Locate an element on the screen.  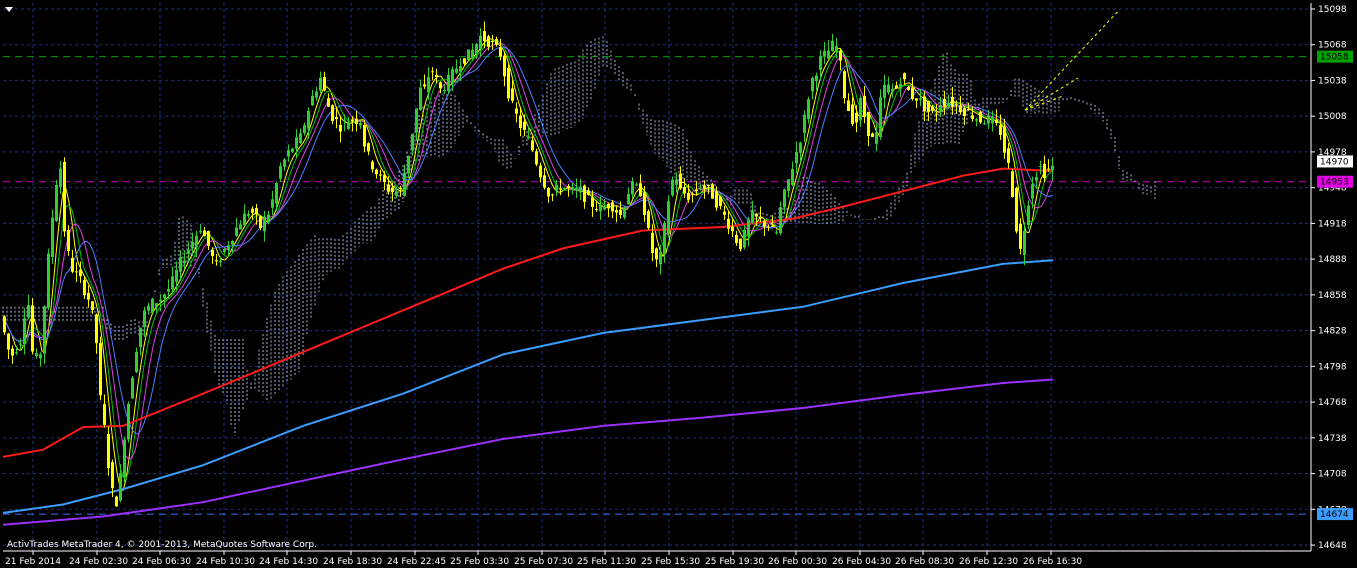
price-tick-label: 15068 is located at coordinates (1332, 46).